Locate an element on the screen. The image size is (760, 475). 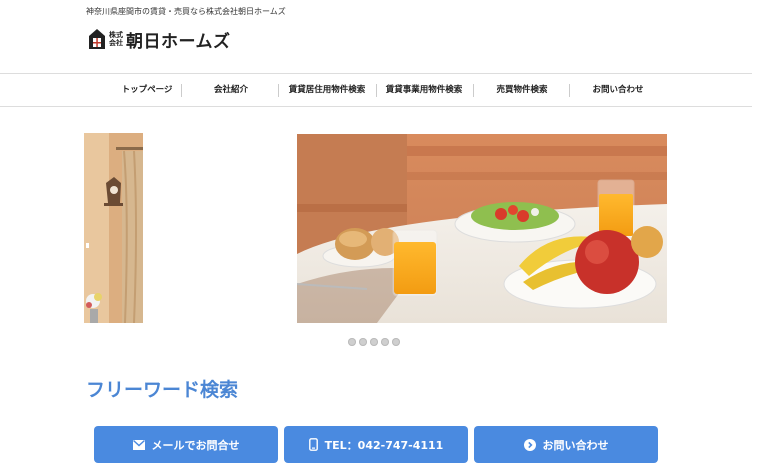
tel-label: TEL：042-747-4111 is located at coordinates (384, 445).